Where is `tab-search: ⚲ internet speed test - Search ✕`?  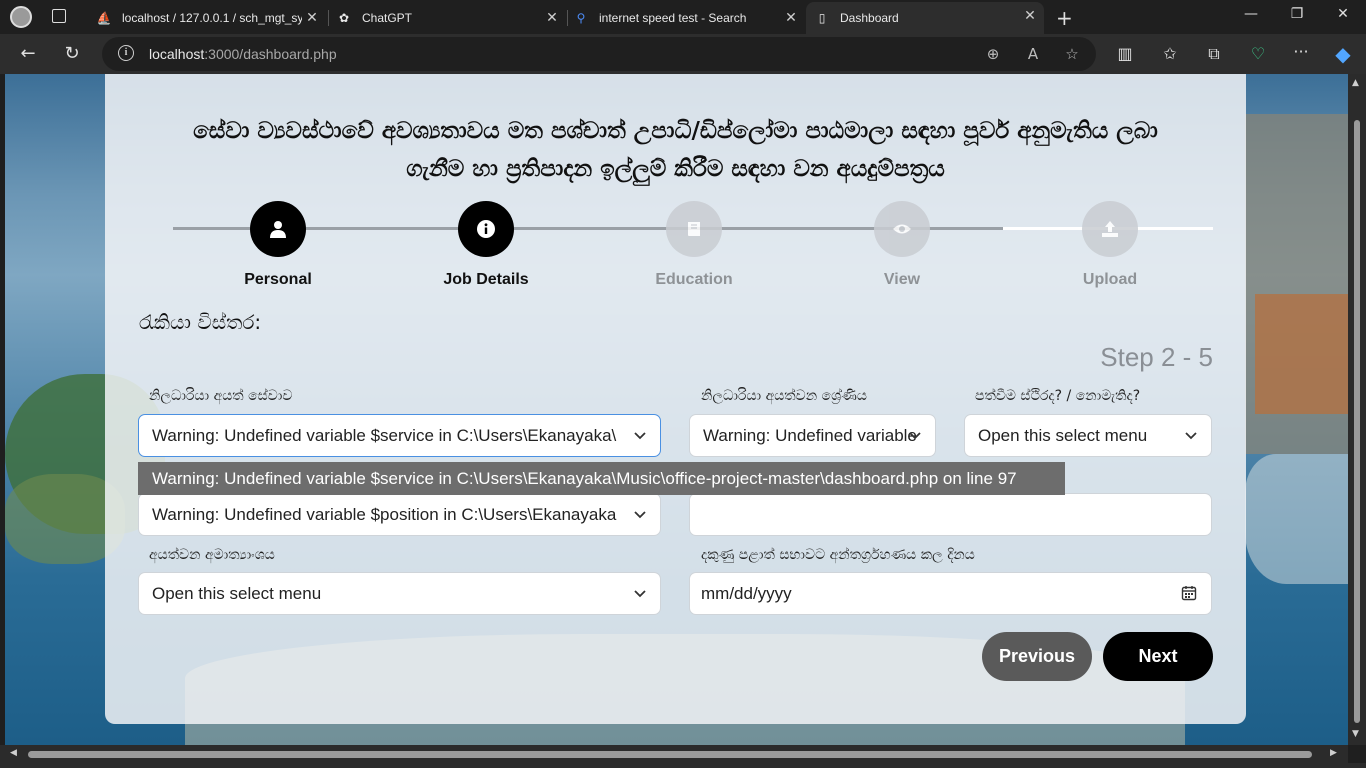
tab-search: ⚲ internet speed test - Search ✕ is located at coordinates (687, 18).